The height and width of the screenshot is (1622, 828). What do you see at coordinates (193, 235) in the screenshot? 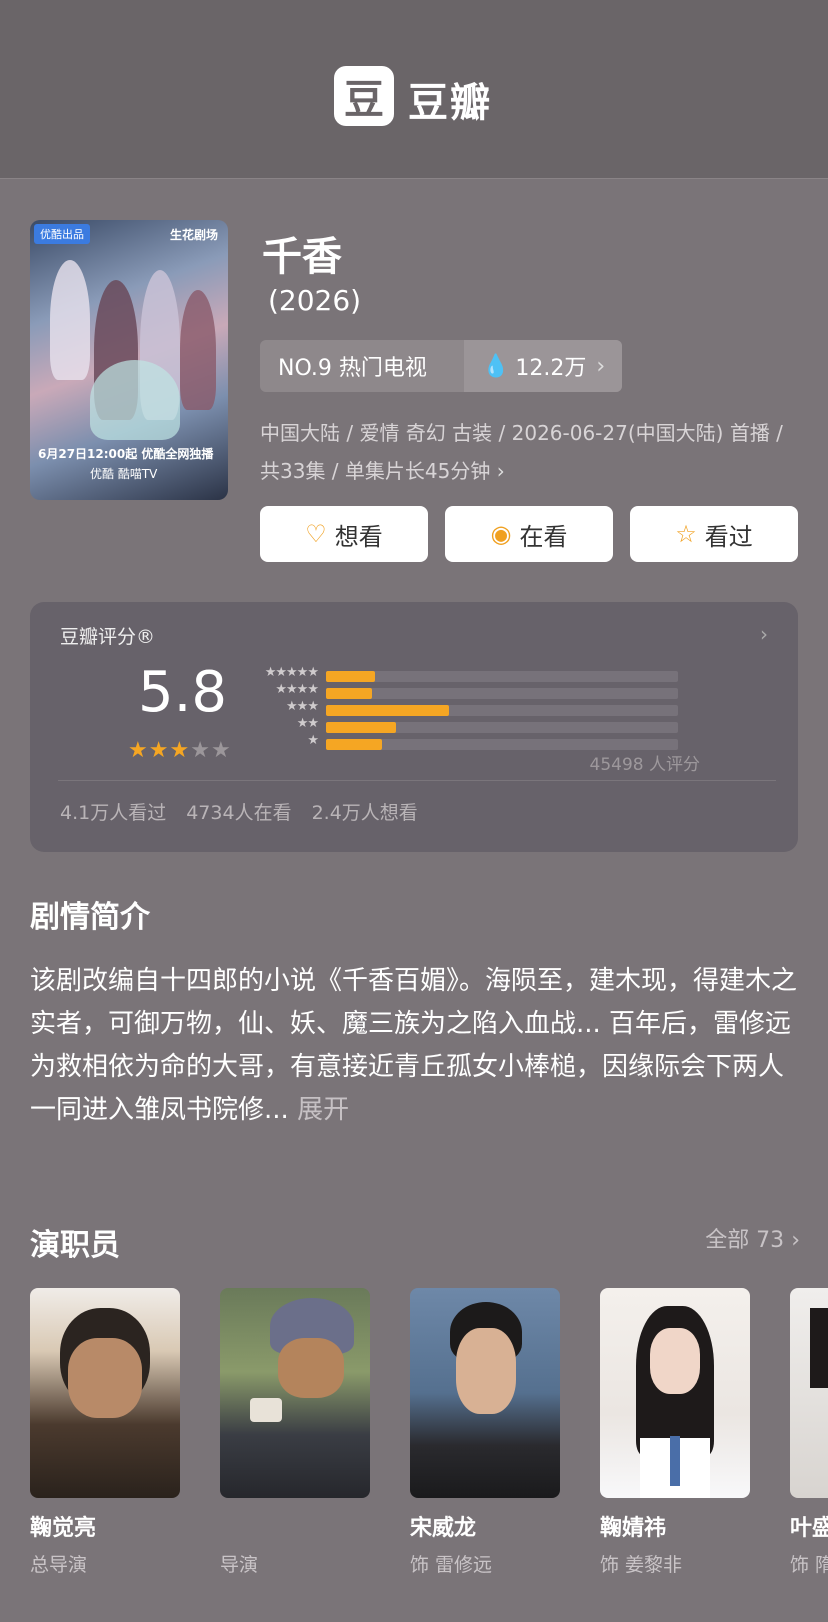
I see `poster-studio: 生花剧场` at bounding box center [193, 235].